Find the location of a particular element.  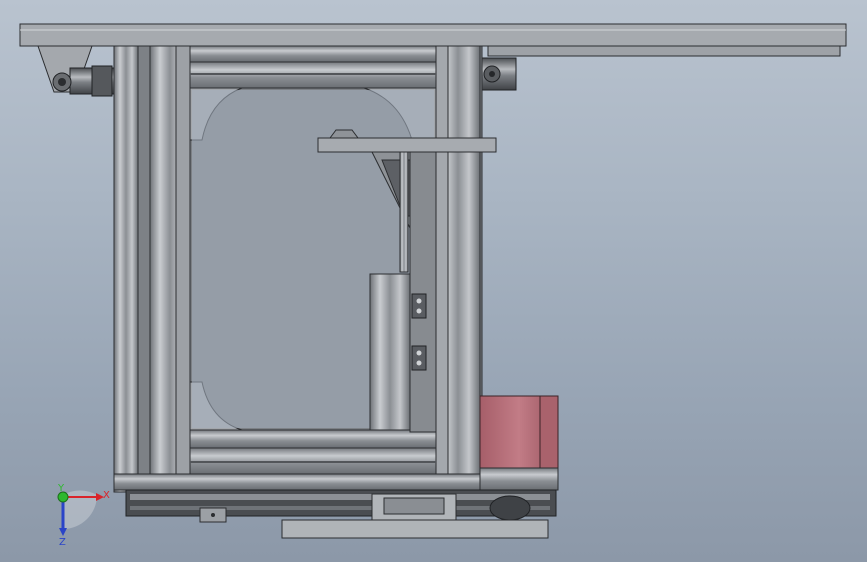

y-axis-label: Y is located at coordinates (61, 488).